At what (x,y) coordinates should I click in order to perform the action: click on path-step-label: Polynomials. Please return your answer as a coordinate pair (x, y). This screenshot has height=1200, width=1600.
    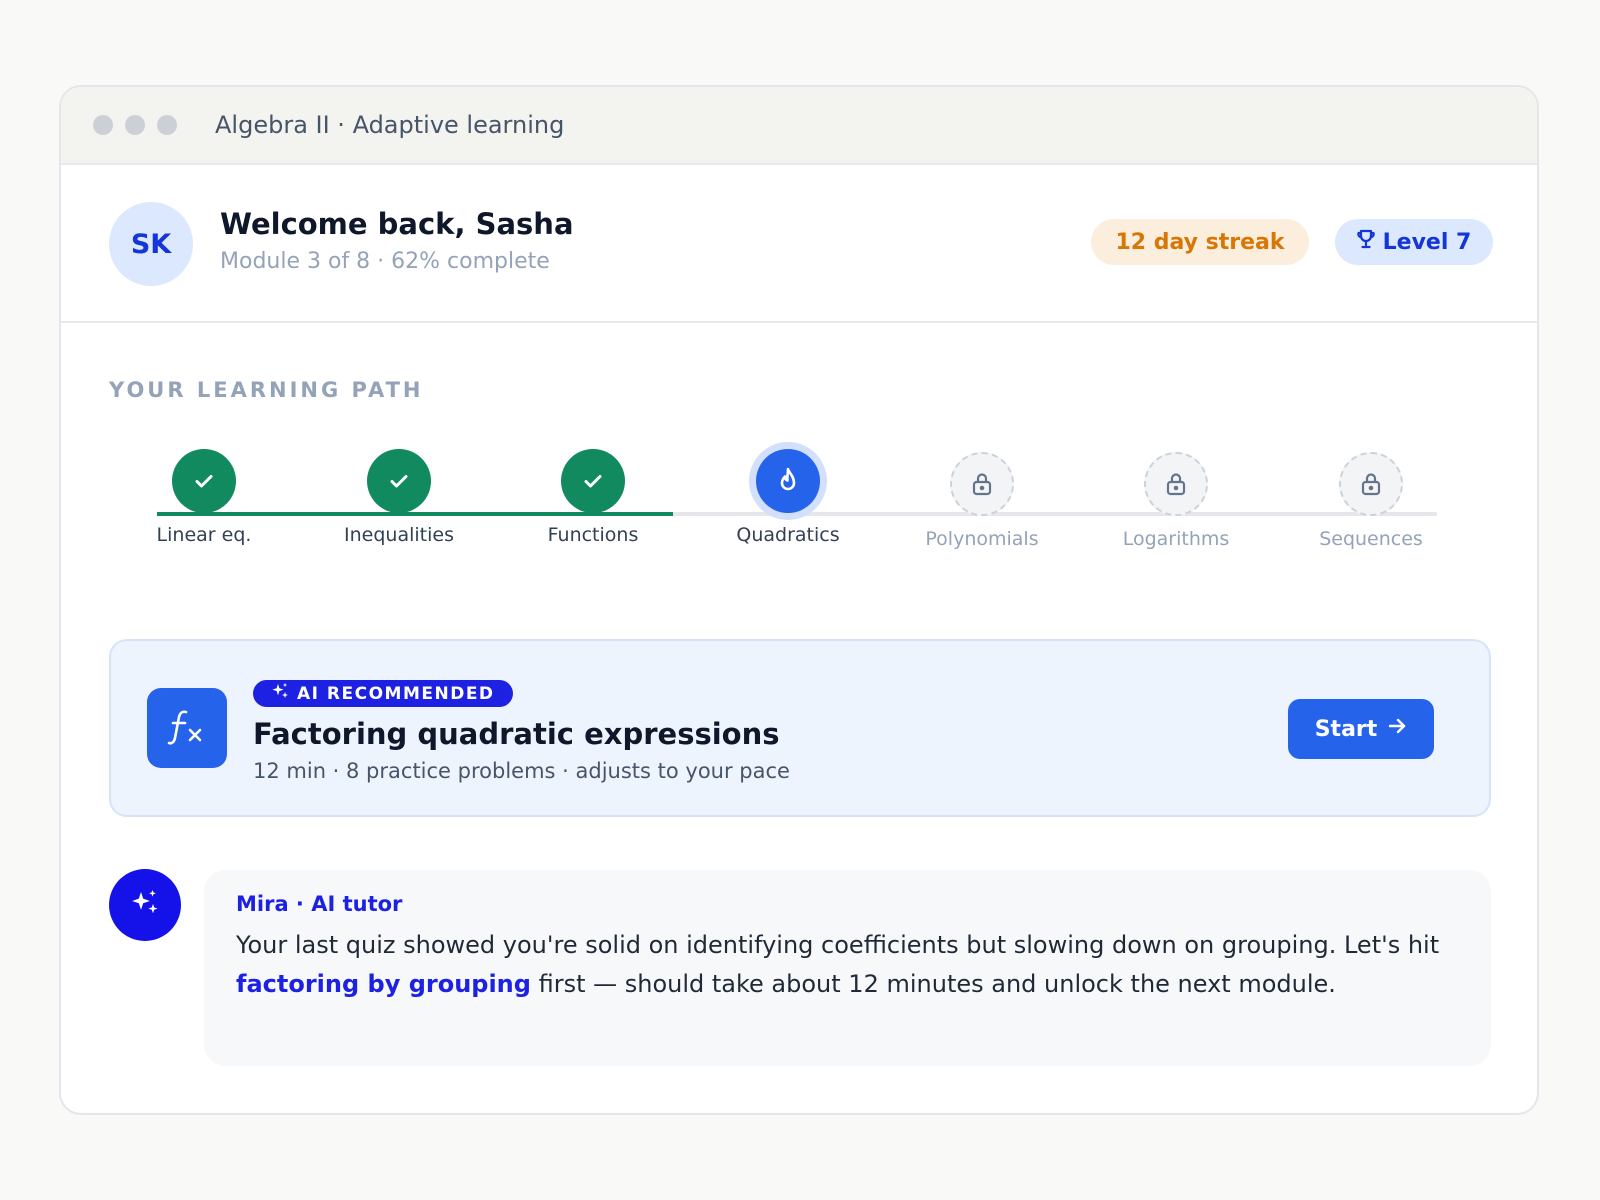
    Looking at the image, I should click on (982, 539).